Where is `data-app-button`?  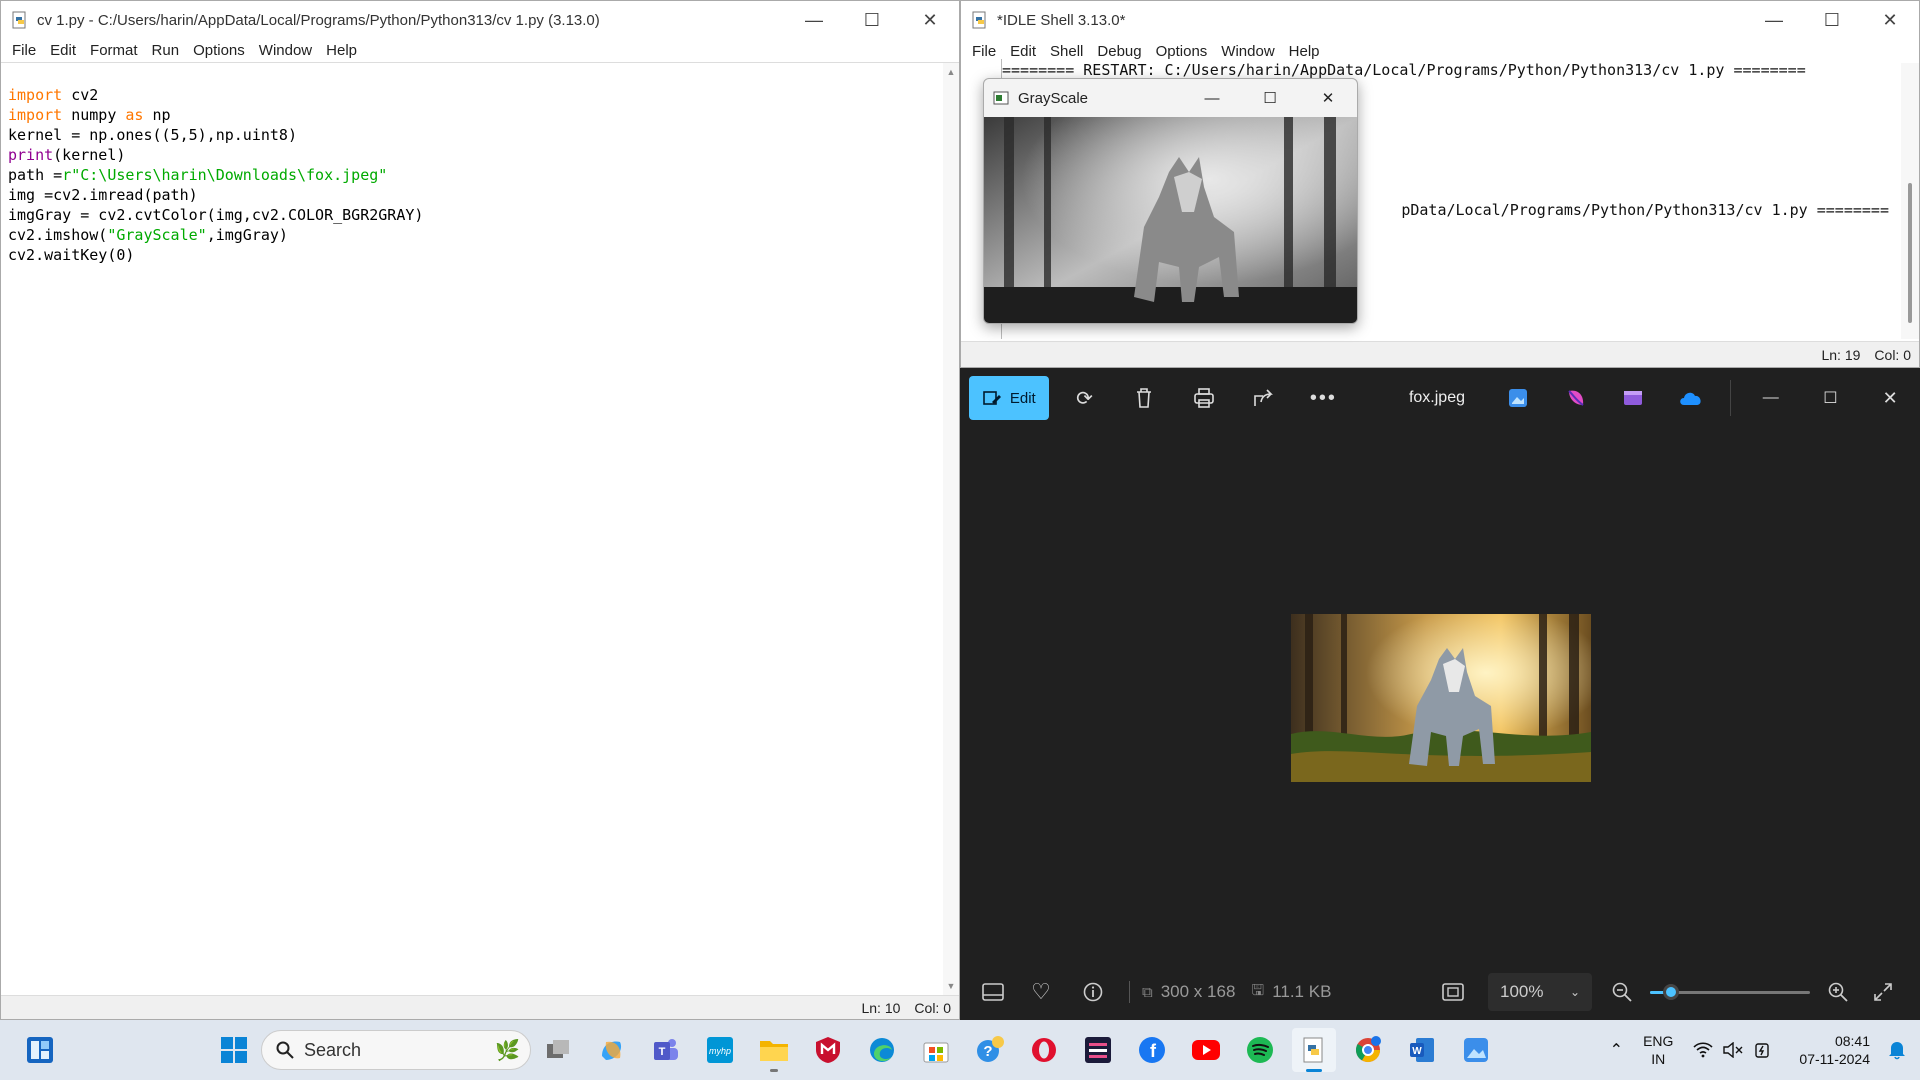
data-app-button is located at coordinates (1098, 1050).